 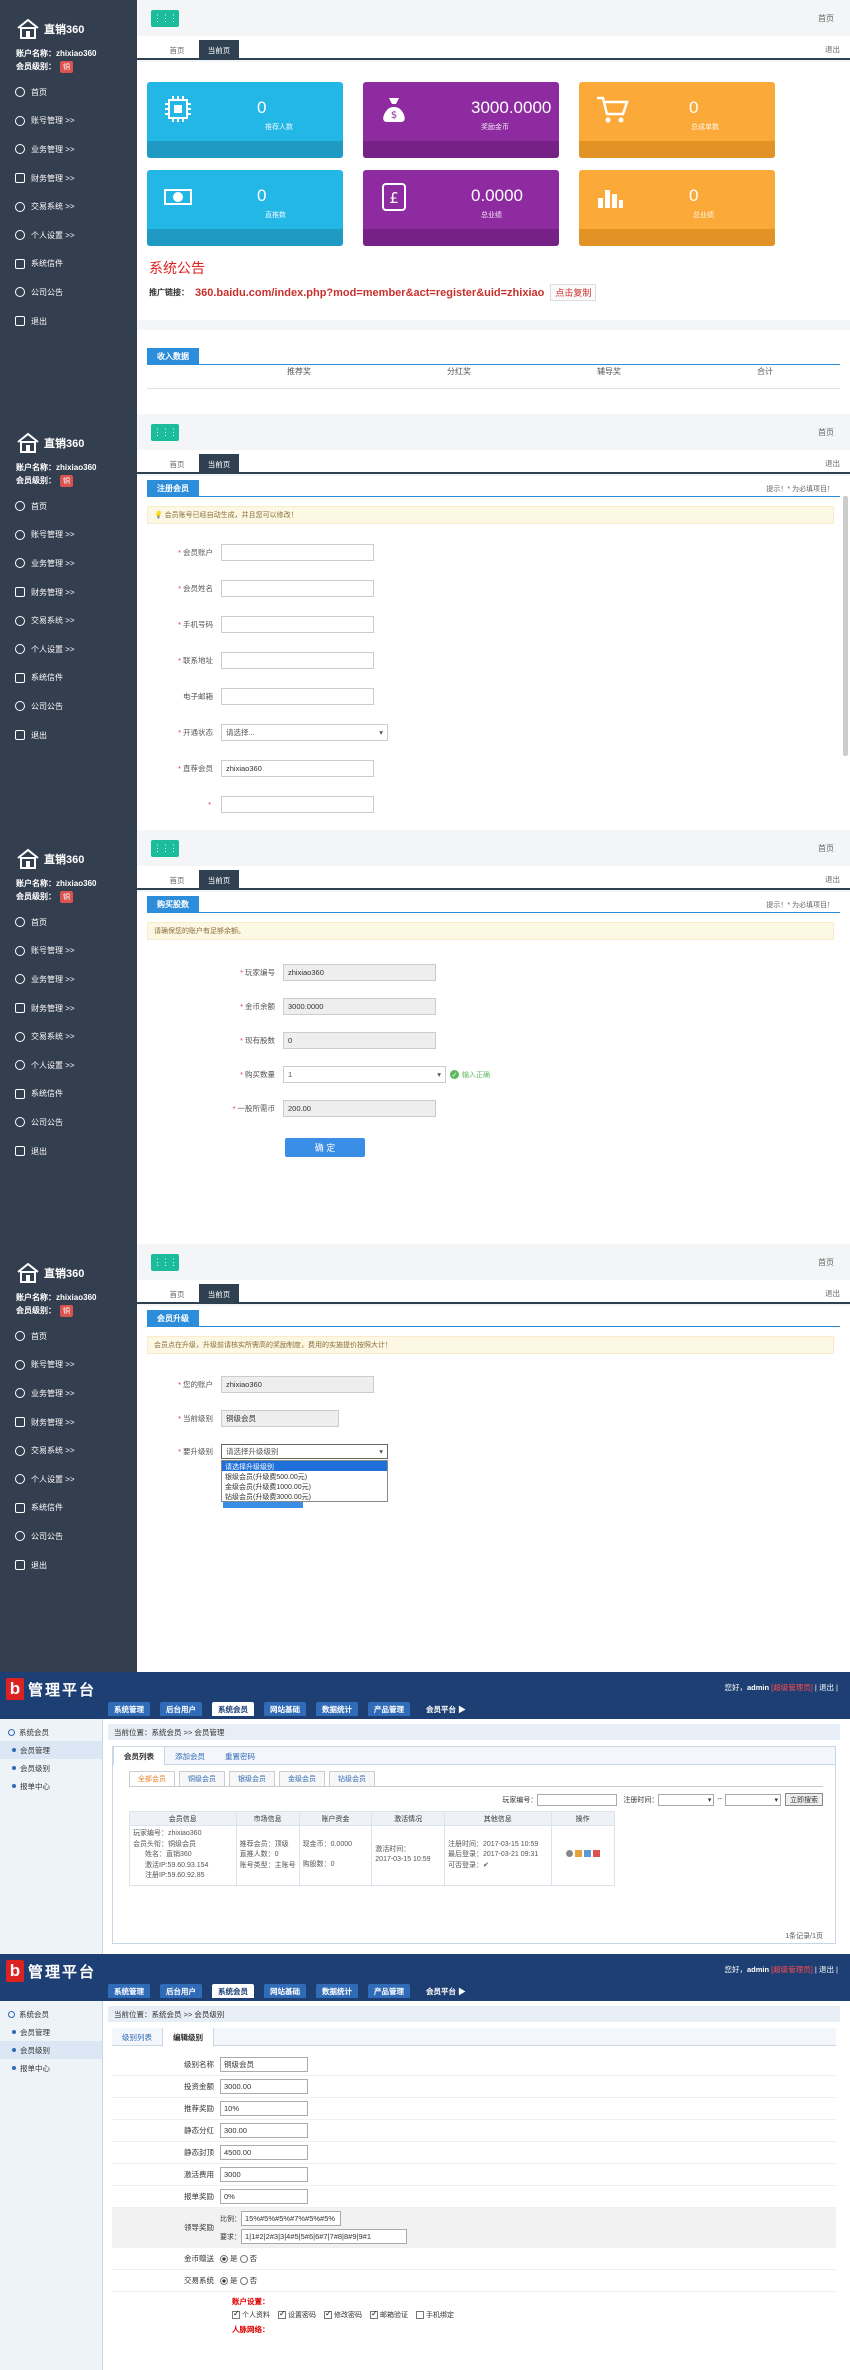 What do you see at coordinates (264, 2064) in the screenshot?
I see `level-name-input: 铜级会员` at bounding box center [264, 2064].